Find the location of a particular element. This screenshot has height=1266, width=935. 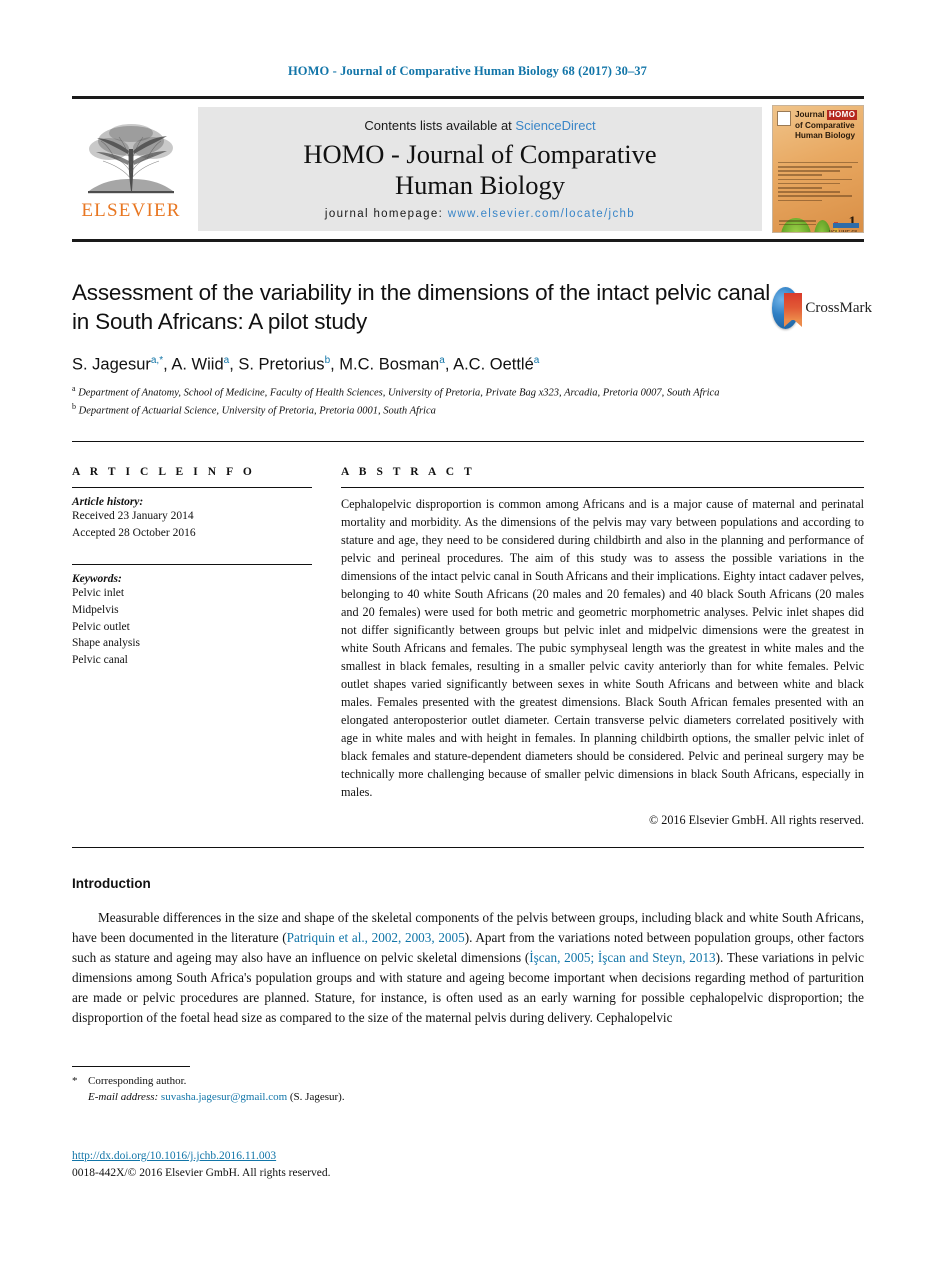

email-label: E-mail address: is located at coordinates (123, 1097).